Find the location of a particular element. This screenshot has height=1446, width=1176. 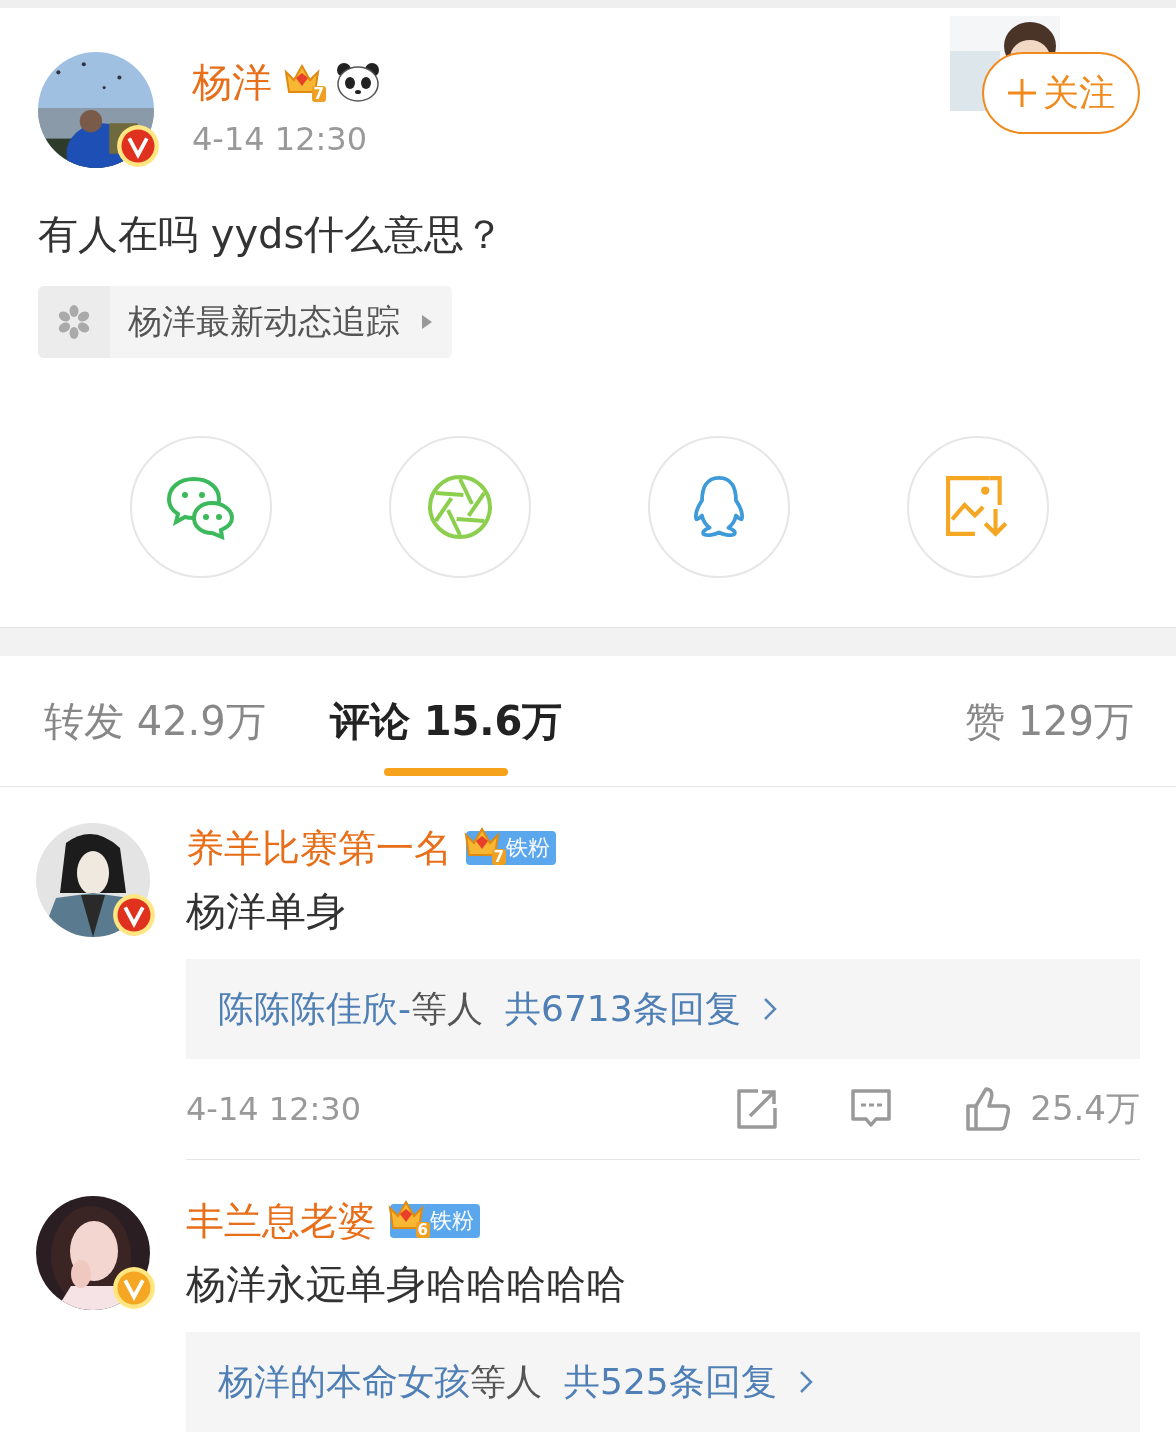

tab: 评论 15.6万 is located at coordinates (446, 721).